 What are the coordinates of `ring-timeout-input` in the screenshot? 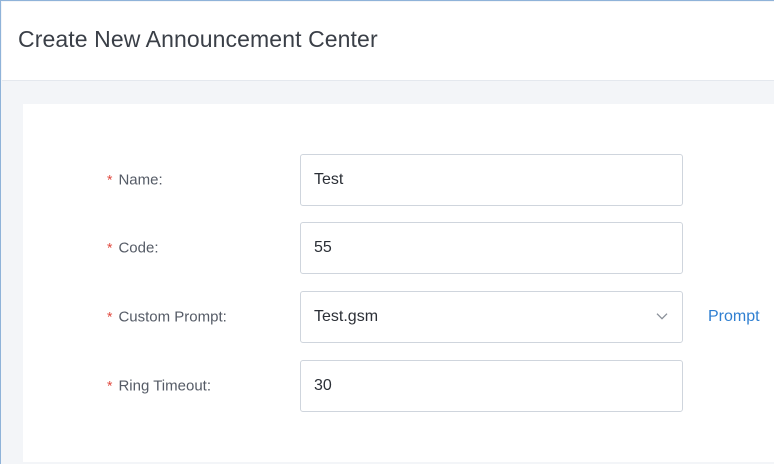 It's located at (491, 386).